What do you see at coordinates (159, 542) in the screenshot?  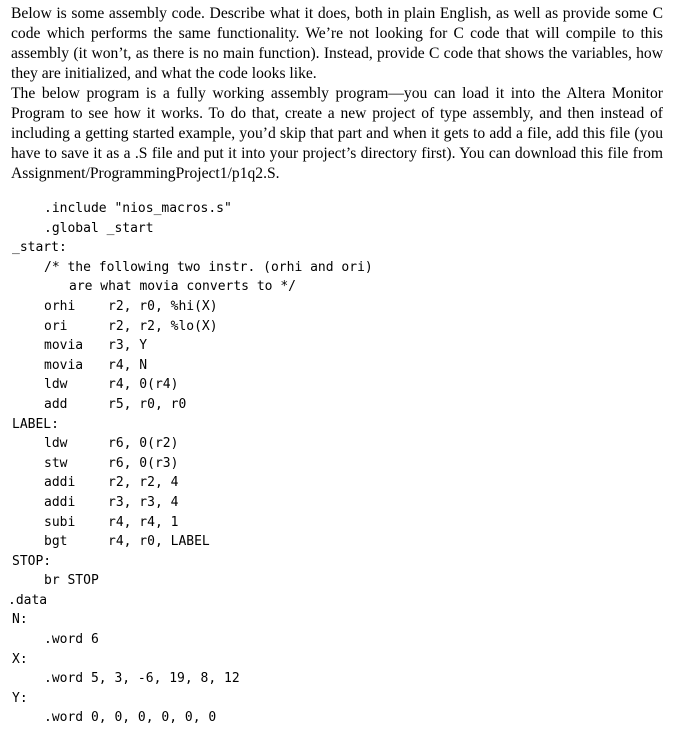 I see `operands: r4, r0, LABEL` at bounding box center [159, 542].